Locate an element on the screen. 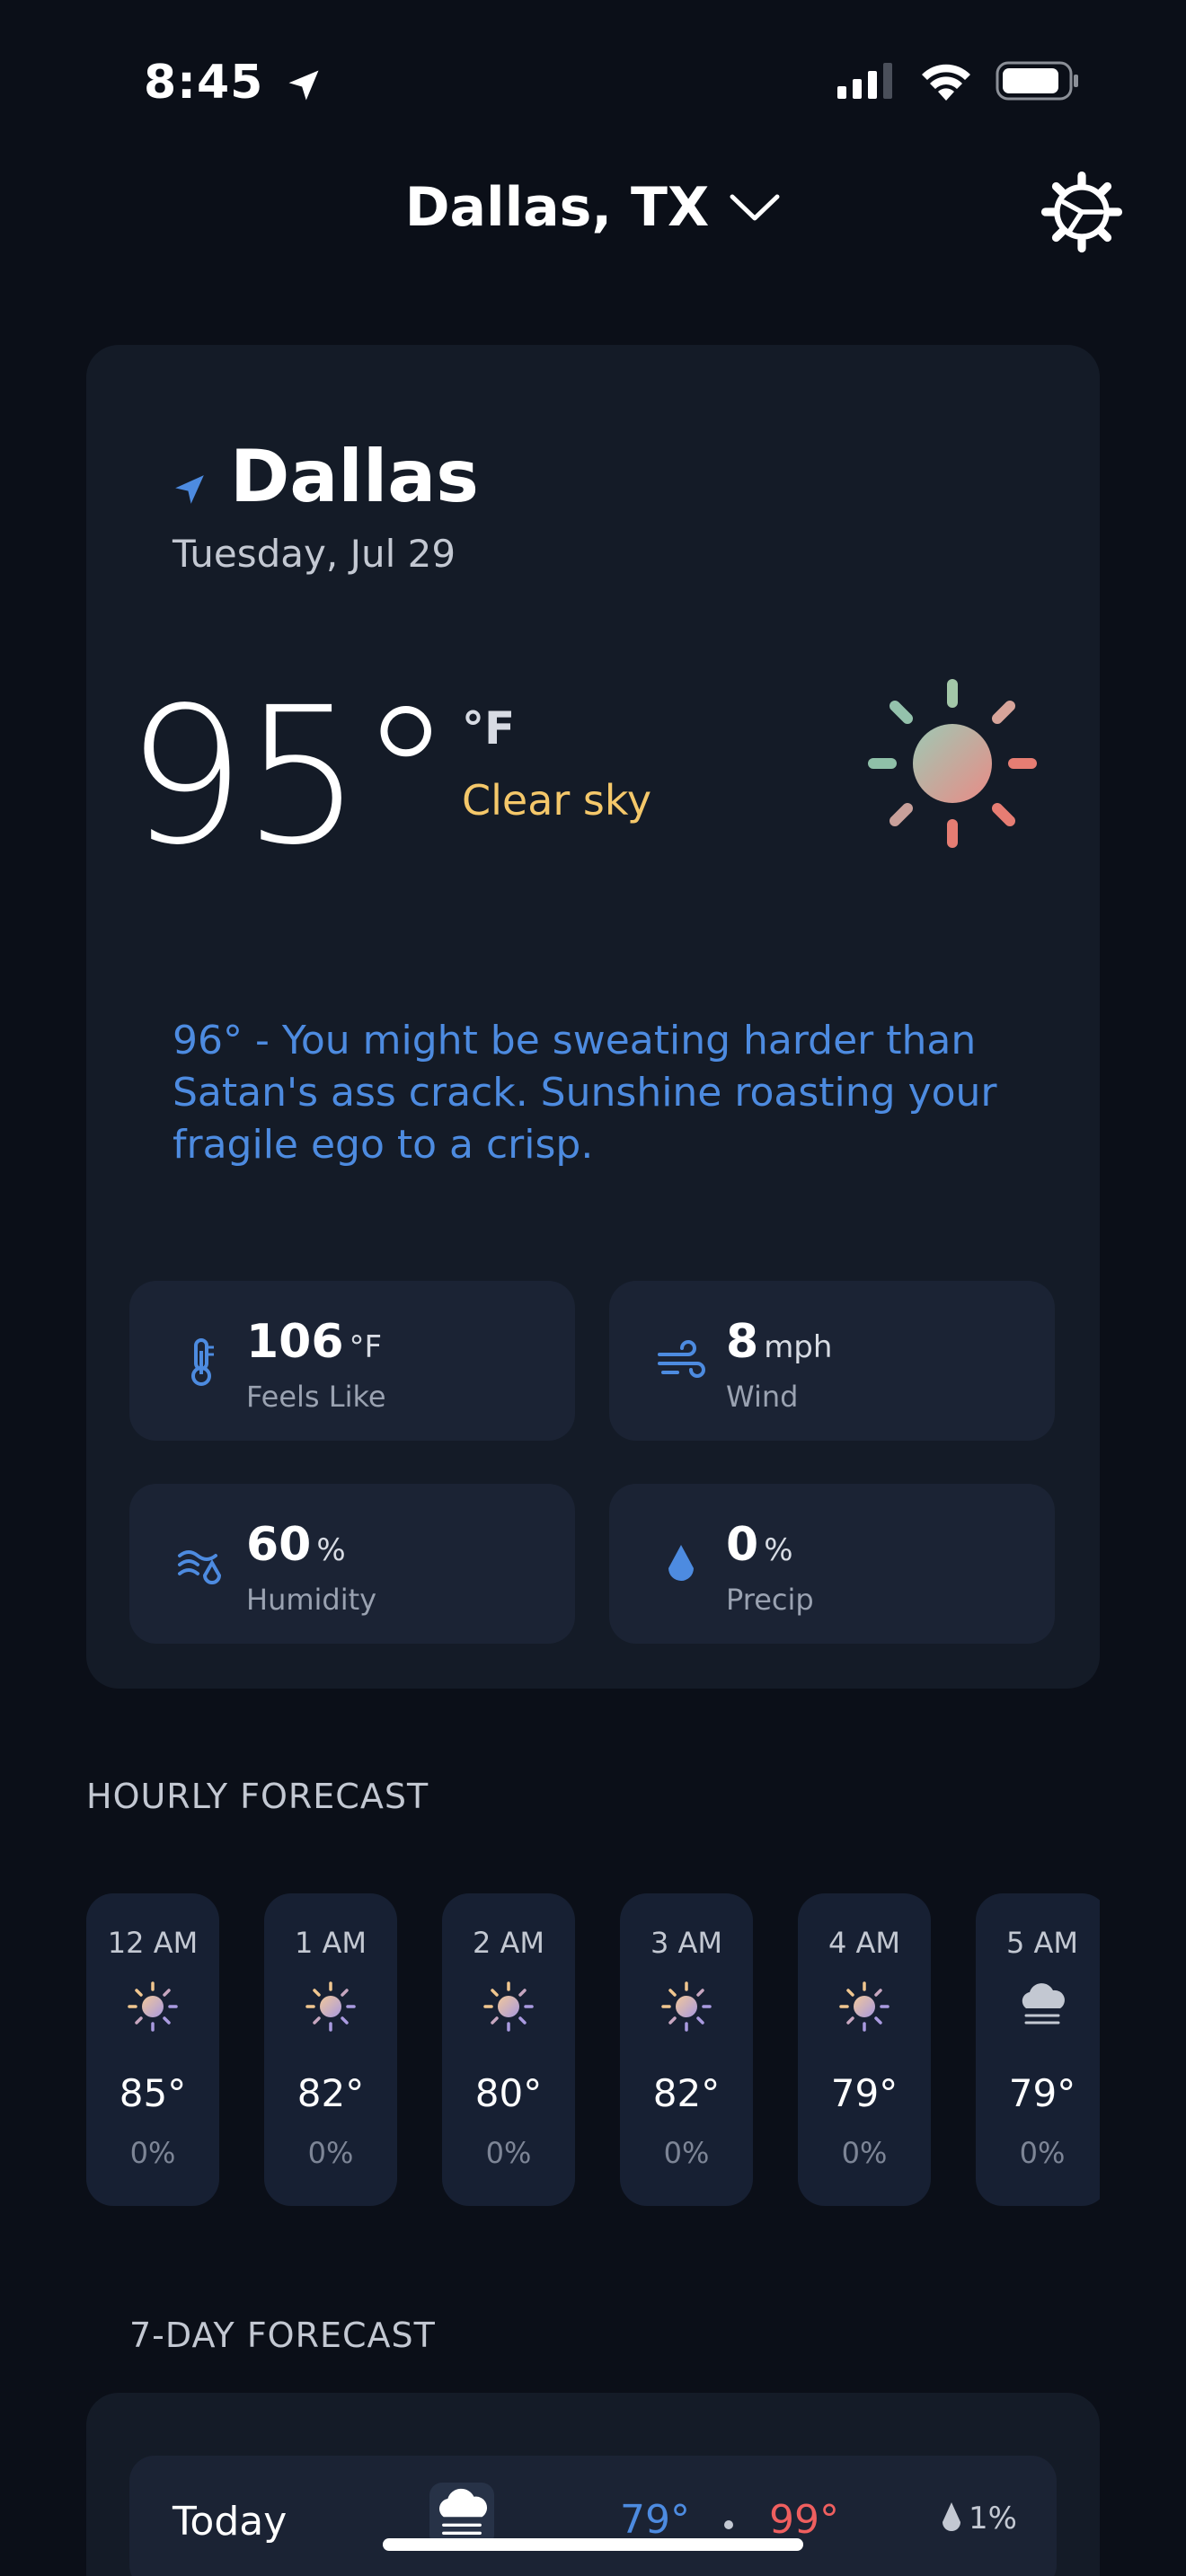 The image size is (1186, 2576). hourly-item: 5 AM 79° 0% is located at coordinates (1038, 2049).